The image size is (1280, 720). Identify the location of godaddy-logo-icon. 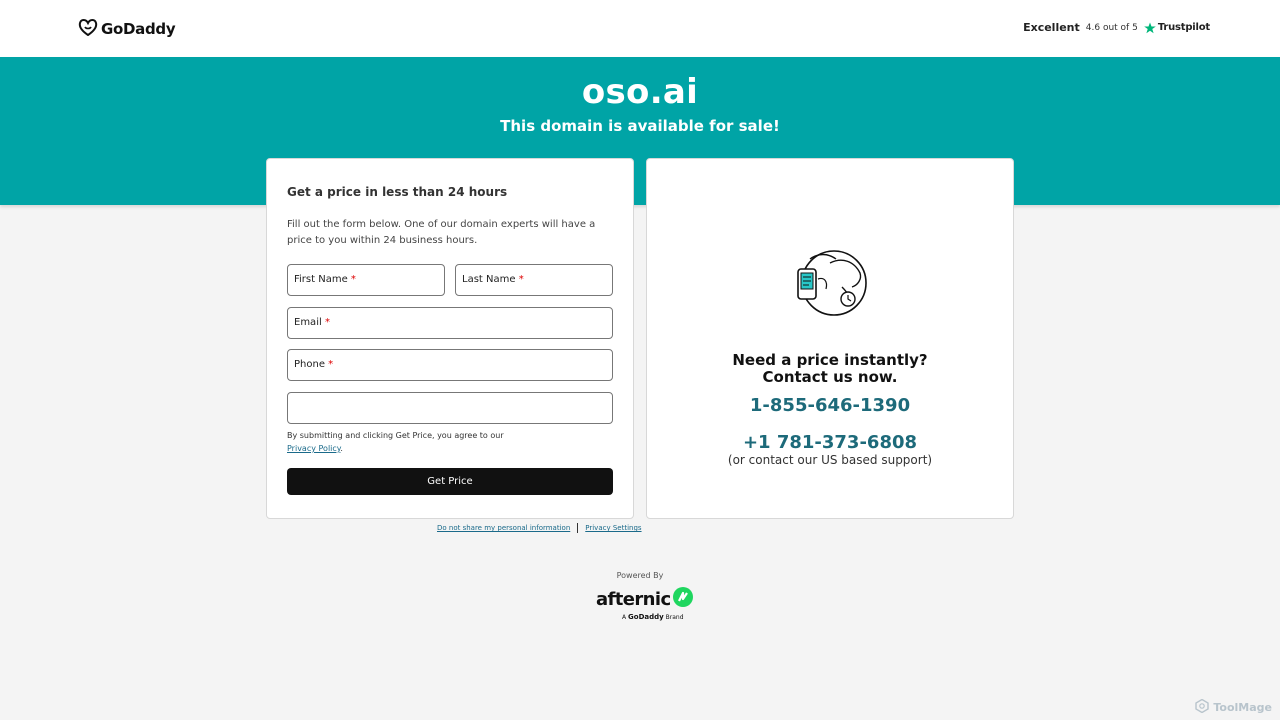
(88, 29).